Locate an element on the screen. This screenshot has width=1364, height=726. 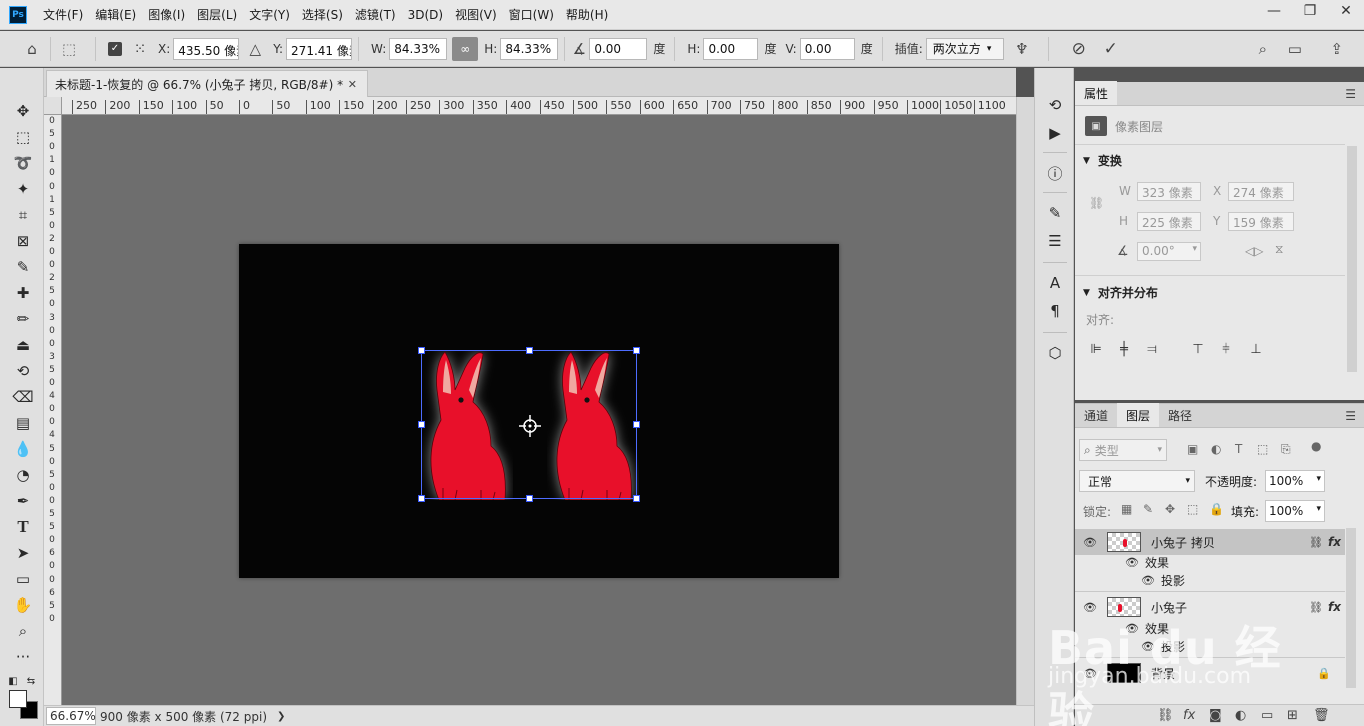
layer-row-background: 👁 背景 🔒 is located at coordinates (1210, 673).